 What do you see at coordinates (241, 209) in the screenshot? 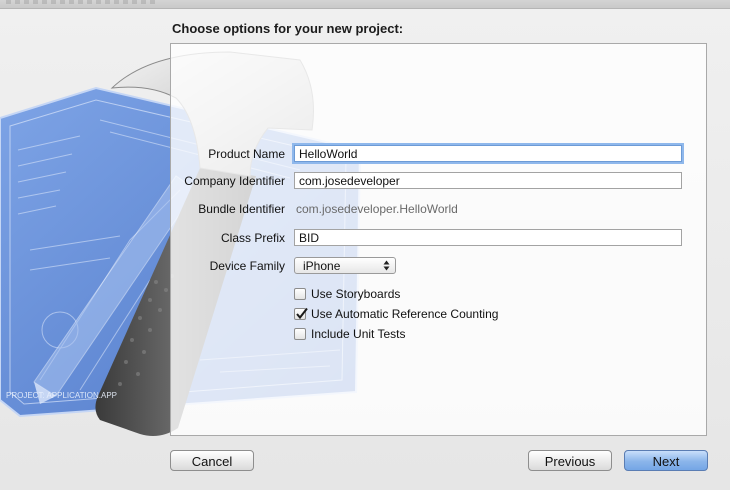
I see `bundle-identifier-label: Bundle Identifier` at bounding box center [241, 209].